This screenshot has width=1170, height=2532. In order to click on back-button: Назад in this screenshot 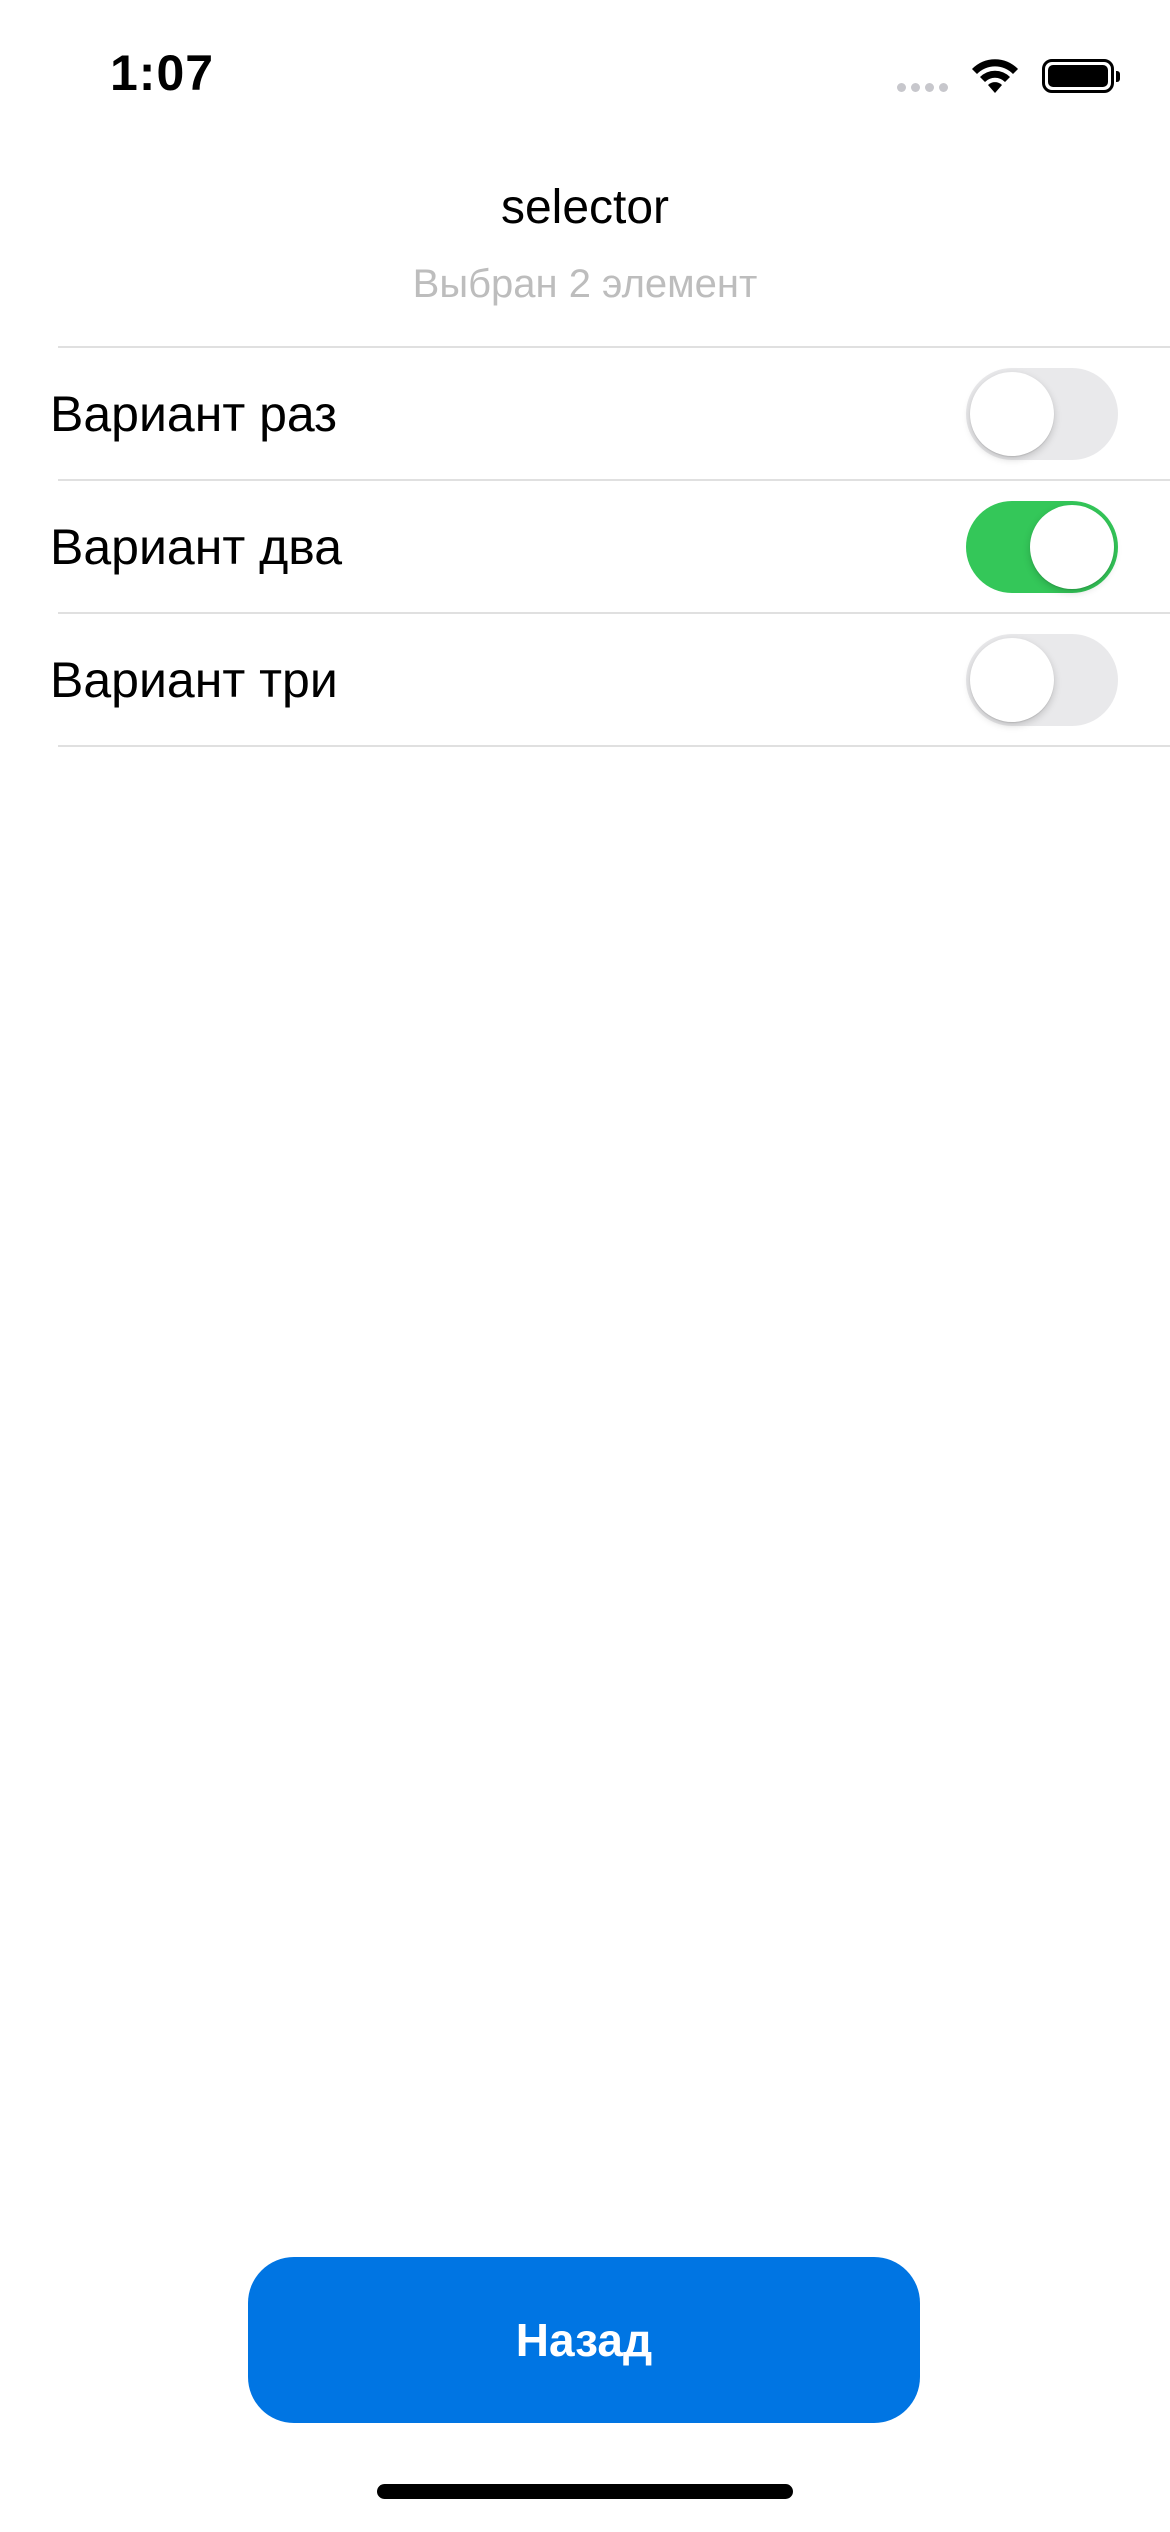, I will do `click(584, 2340)`.